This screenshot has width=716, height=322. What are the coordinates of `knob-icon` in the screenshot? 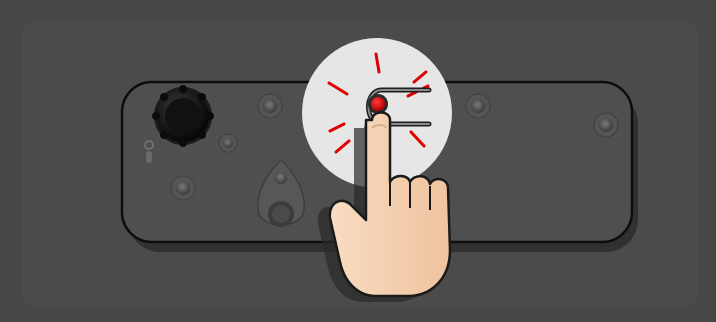 It's located at (183, 116).